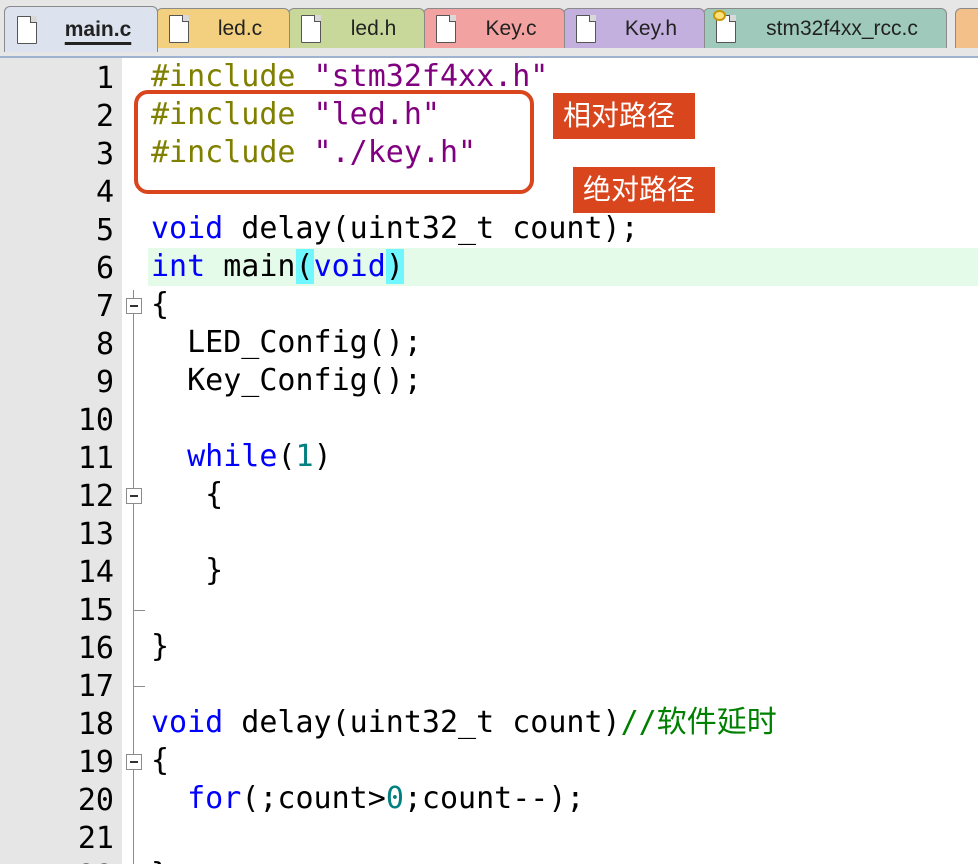  I want to click on code-text: delay(uint32_t count);, so click(431, 228).